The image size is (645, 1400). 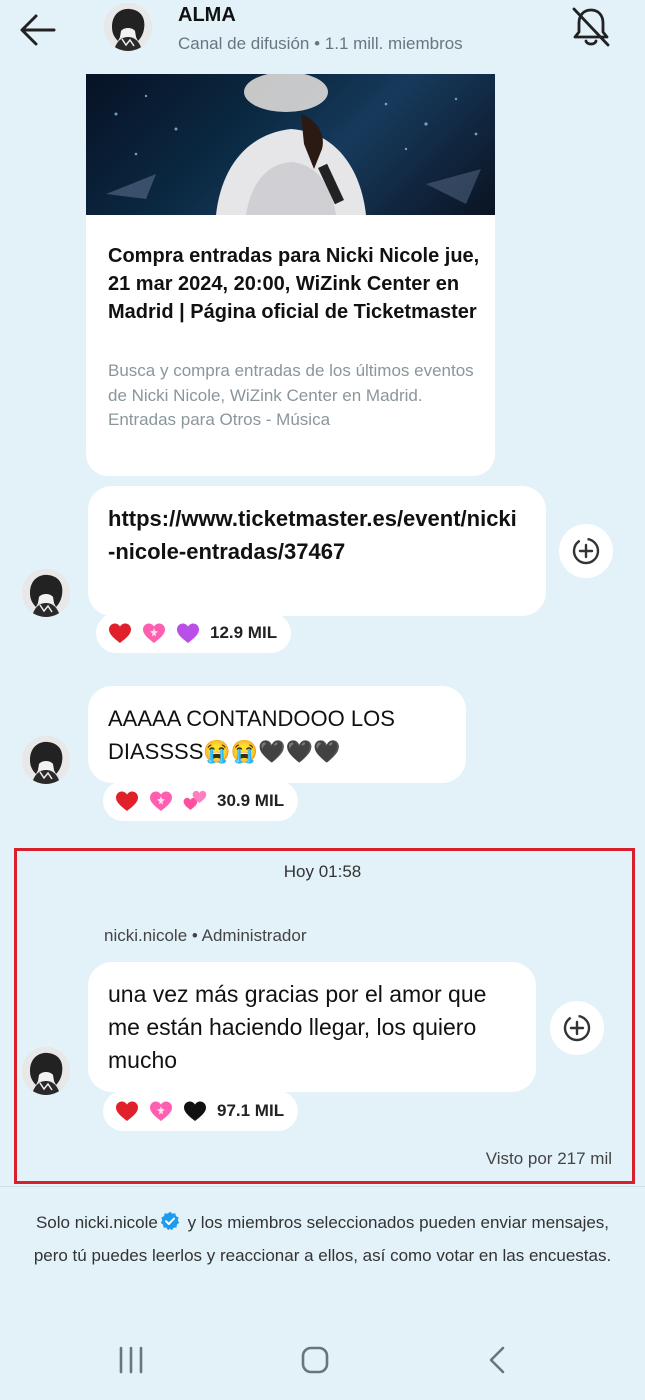 What do you see at coordinates (320, 44) in the screenshot?
I see `channel-info: Canal de difusión • 1.1 mill. miembros` at bounding box center [320, 44].